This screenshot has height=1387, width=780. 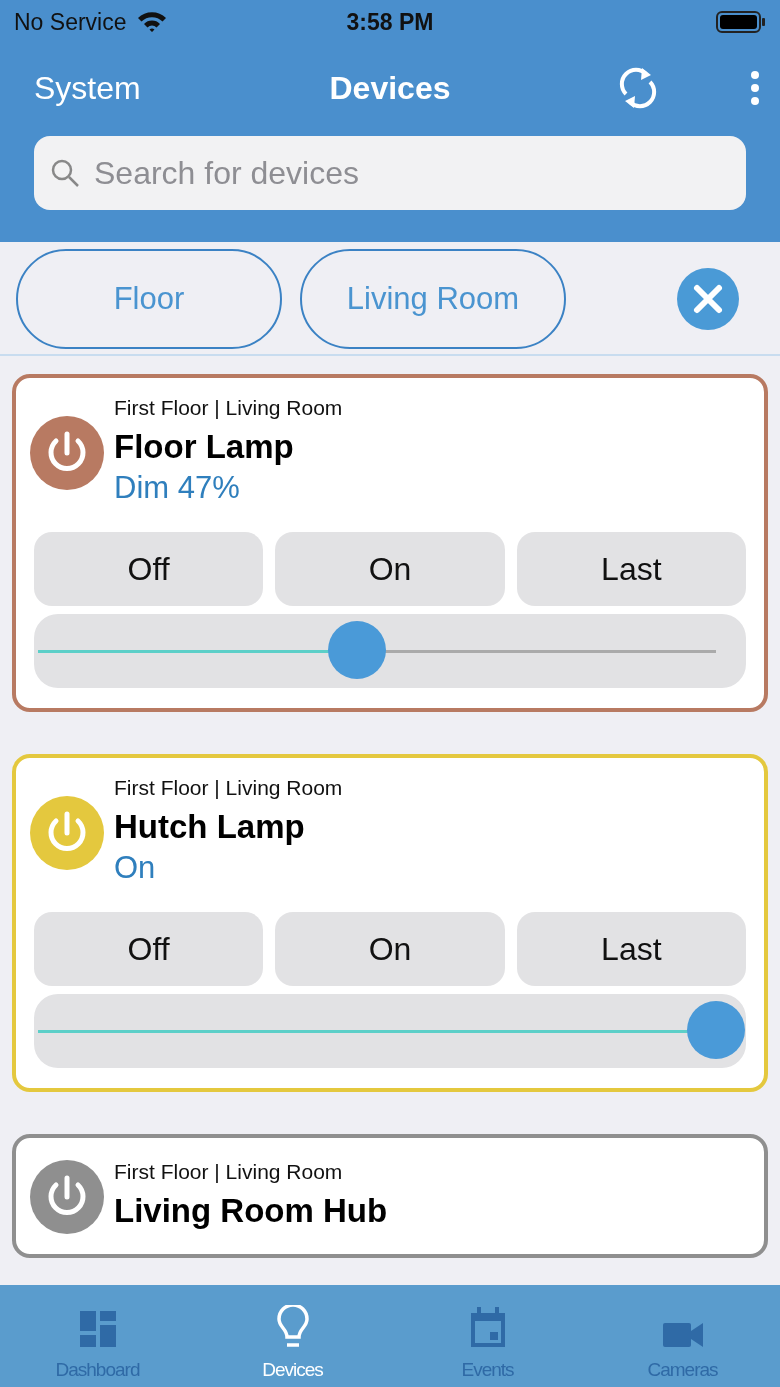 I want to click on clear-icon, so click(x=708, y=299).